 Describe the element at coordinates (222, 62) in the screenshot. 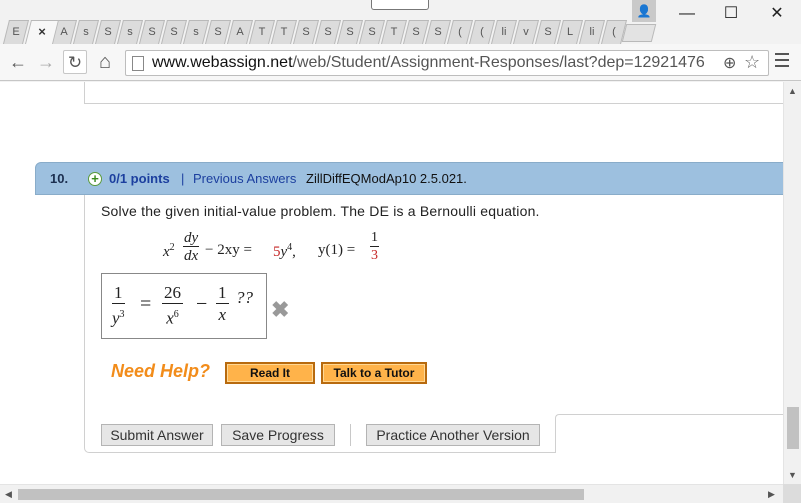

I see `url-domain: www.webassign.net` at that location.